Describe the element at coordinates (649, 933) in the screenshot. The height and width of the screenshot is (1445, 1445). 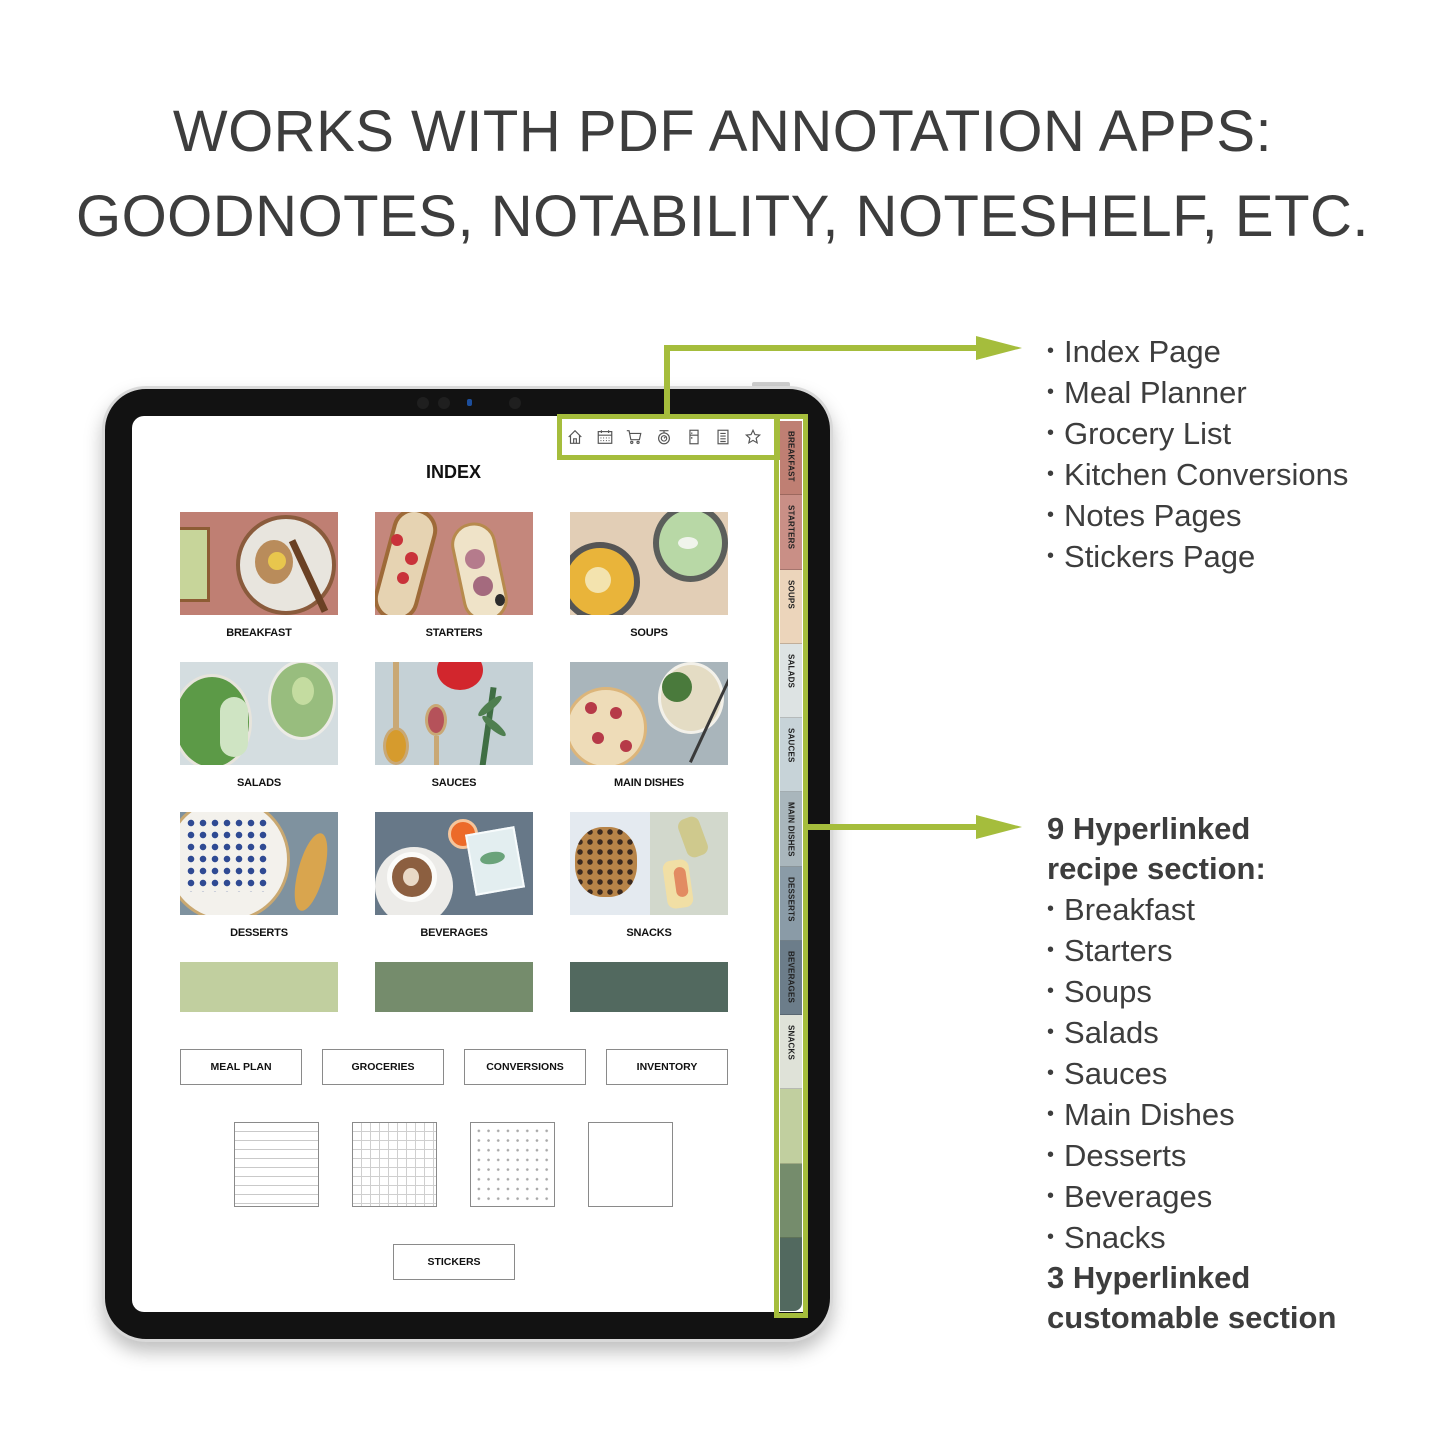
I see `category-label: SNACKS` at that location.